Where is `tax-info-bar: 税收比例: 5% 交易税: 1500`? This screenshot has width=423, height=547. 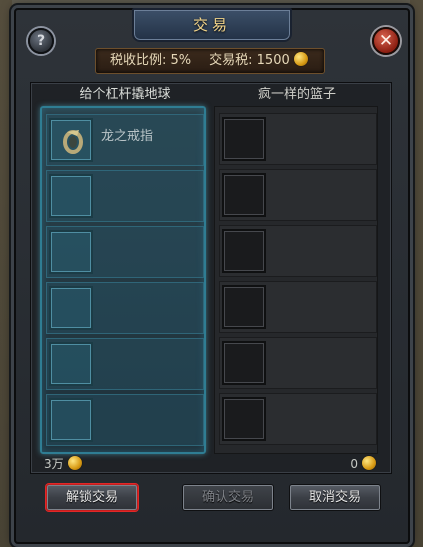 tax-info-bar: 税收比例: 5% 交易税: 1500 is located at coordinates (210, 61).